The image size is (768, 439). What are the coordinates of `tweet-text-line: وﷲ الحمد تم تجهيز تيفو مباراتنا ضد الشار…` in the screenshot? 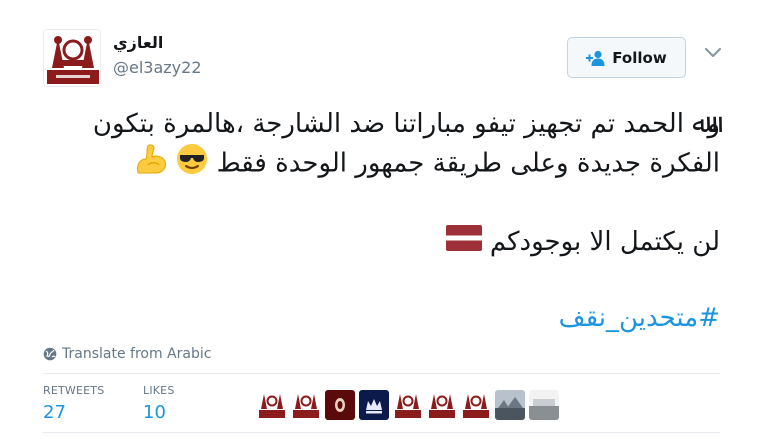 It's located at (406, 124).